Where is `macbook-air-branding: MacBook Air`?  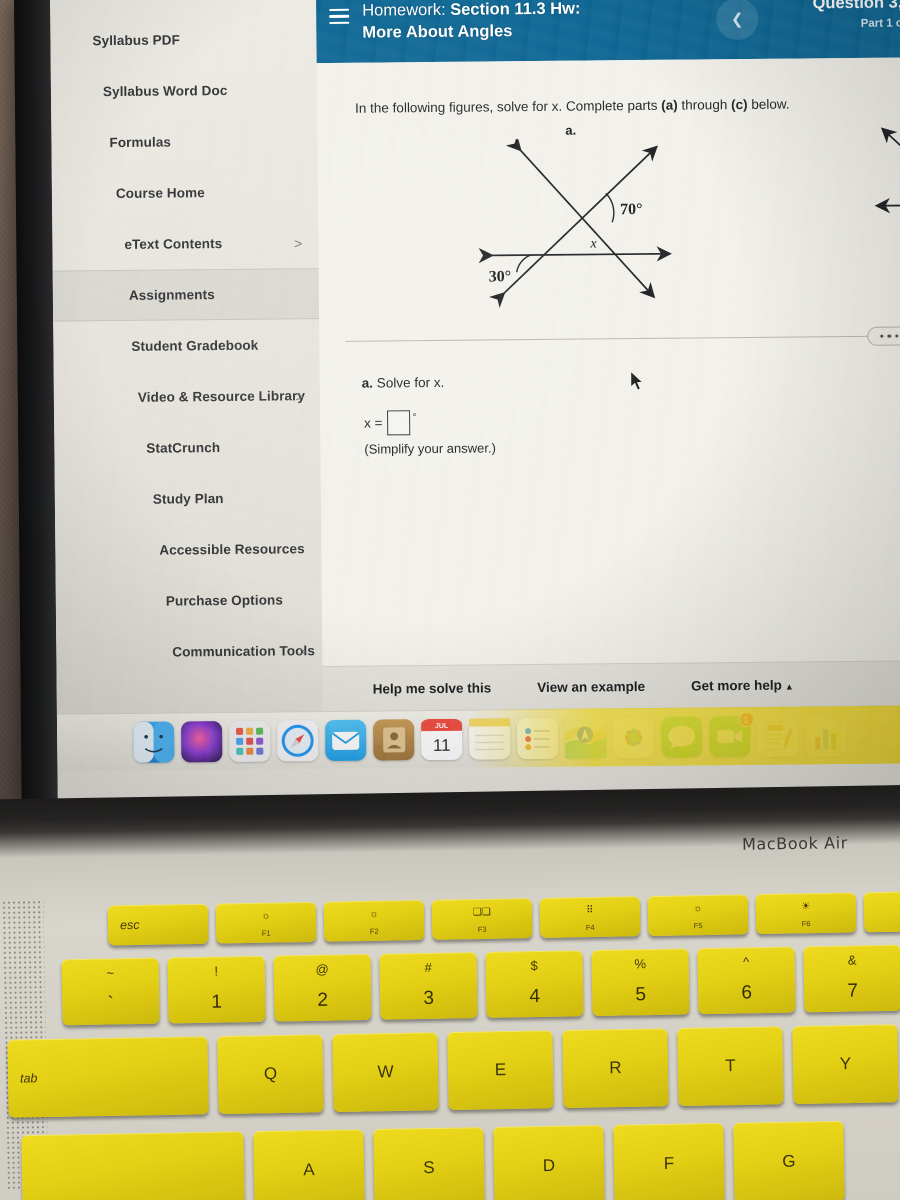
macbook-air-branding: MacBook Air is located at coordinates (795, 843).